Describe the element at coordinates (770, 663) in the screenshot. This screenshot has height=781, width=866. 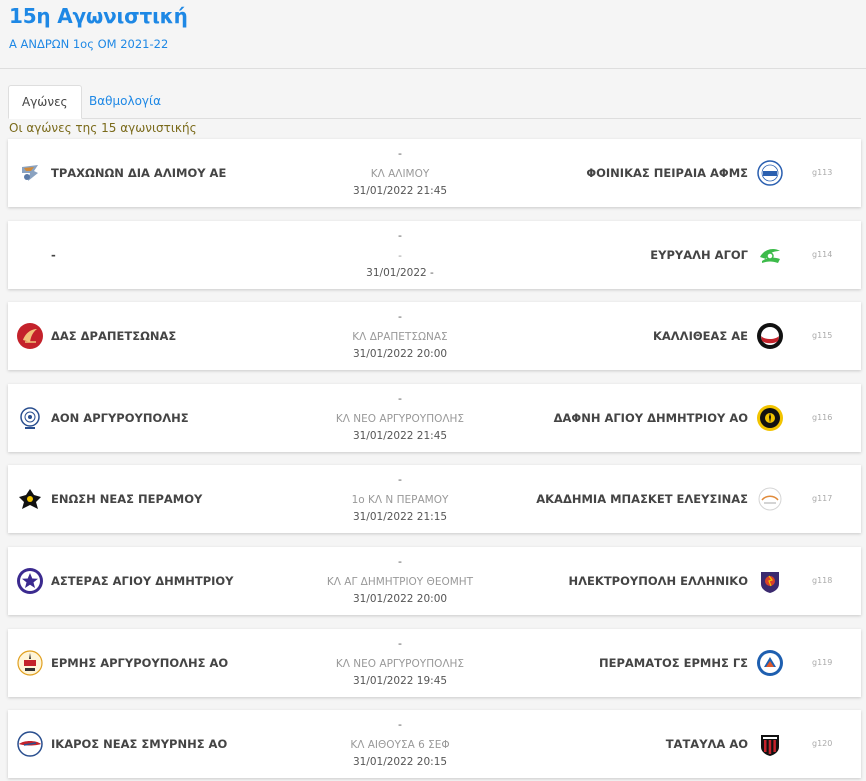
I see `peramatos-ermis-logo` at that location.